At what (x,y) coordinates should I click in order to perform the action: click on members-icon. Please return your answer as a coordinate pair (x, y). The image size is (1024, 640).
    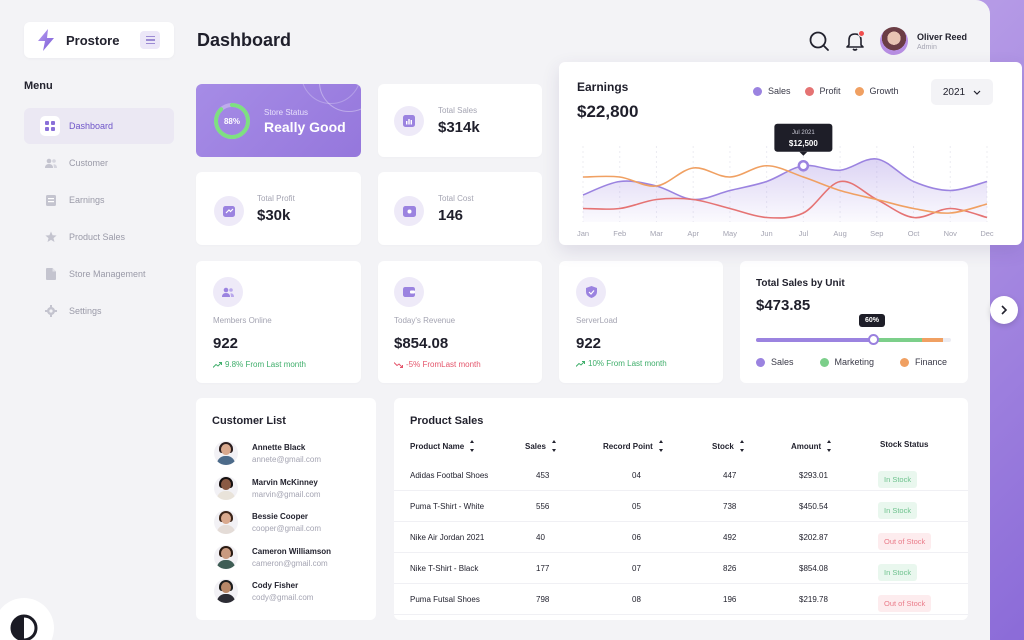
    Looking at the image, I should click on (228, 292).